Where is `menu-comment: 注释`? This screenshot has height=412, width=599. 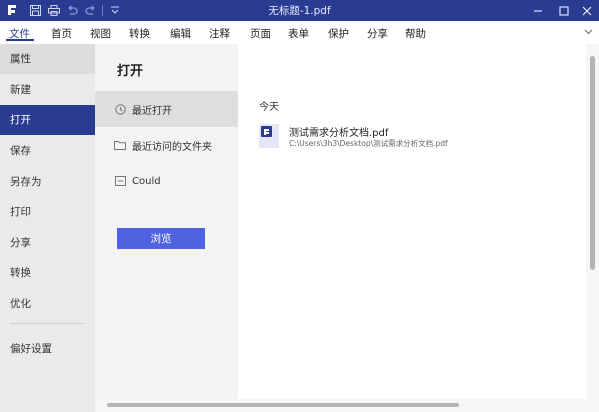 menu-comment: 注释 is located at coordinates (219, 33).